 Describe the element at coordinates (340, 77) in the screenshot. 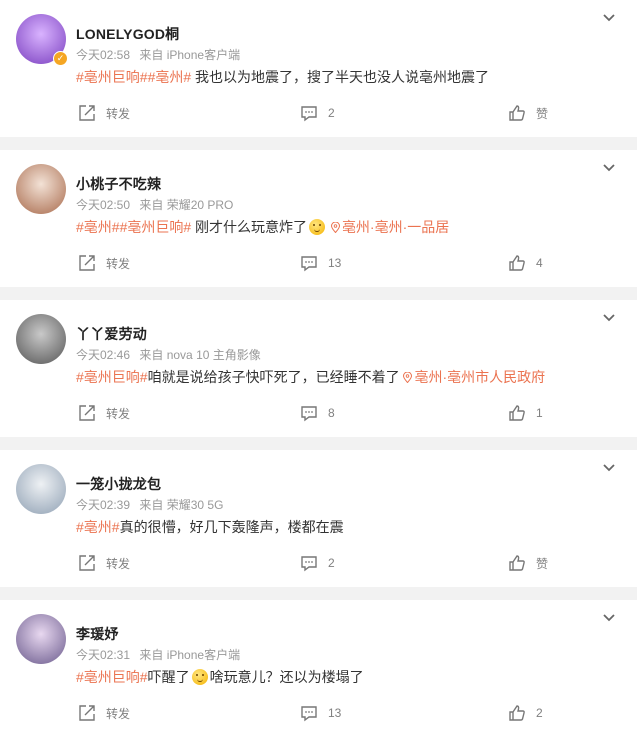

I see `comment-body: 我也以为地震了，搜了半天也没人说亳州地震了` at that location.